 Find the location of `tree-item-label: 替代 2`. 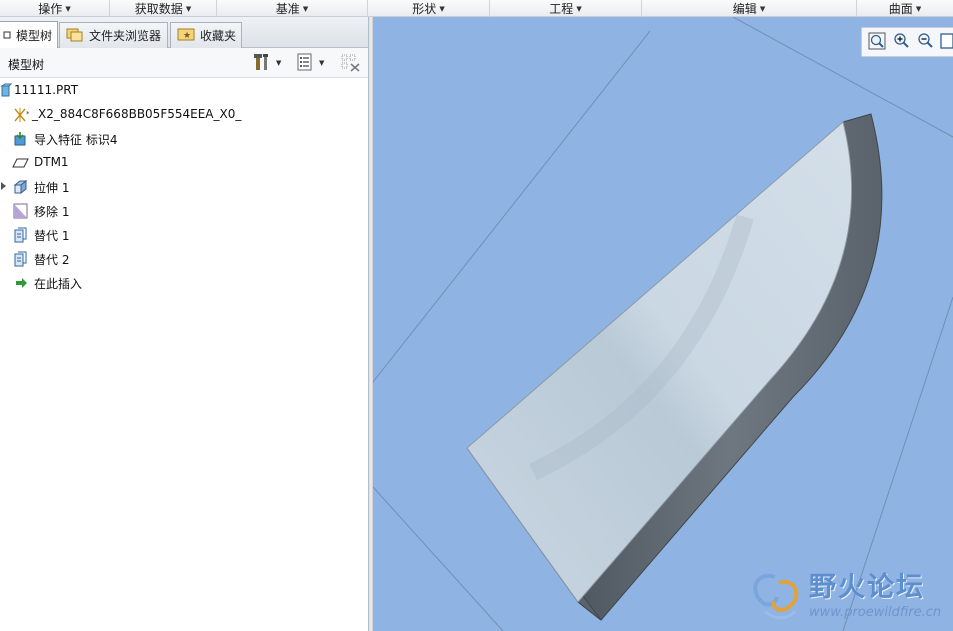

tree-item-label: 替代 2 is located at coordinates (52, 260).